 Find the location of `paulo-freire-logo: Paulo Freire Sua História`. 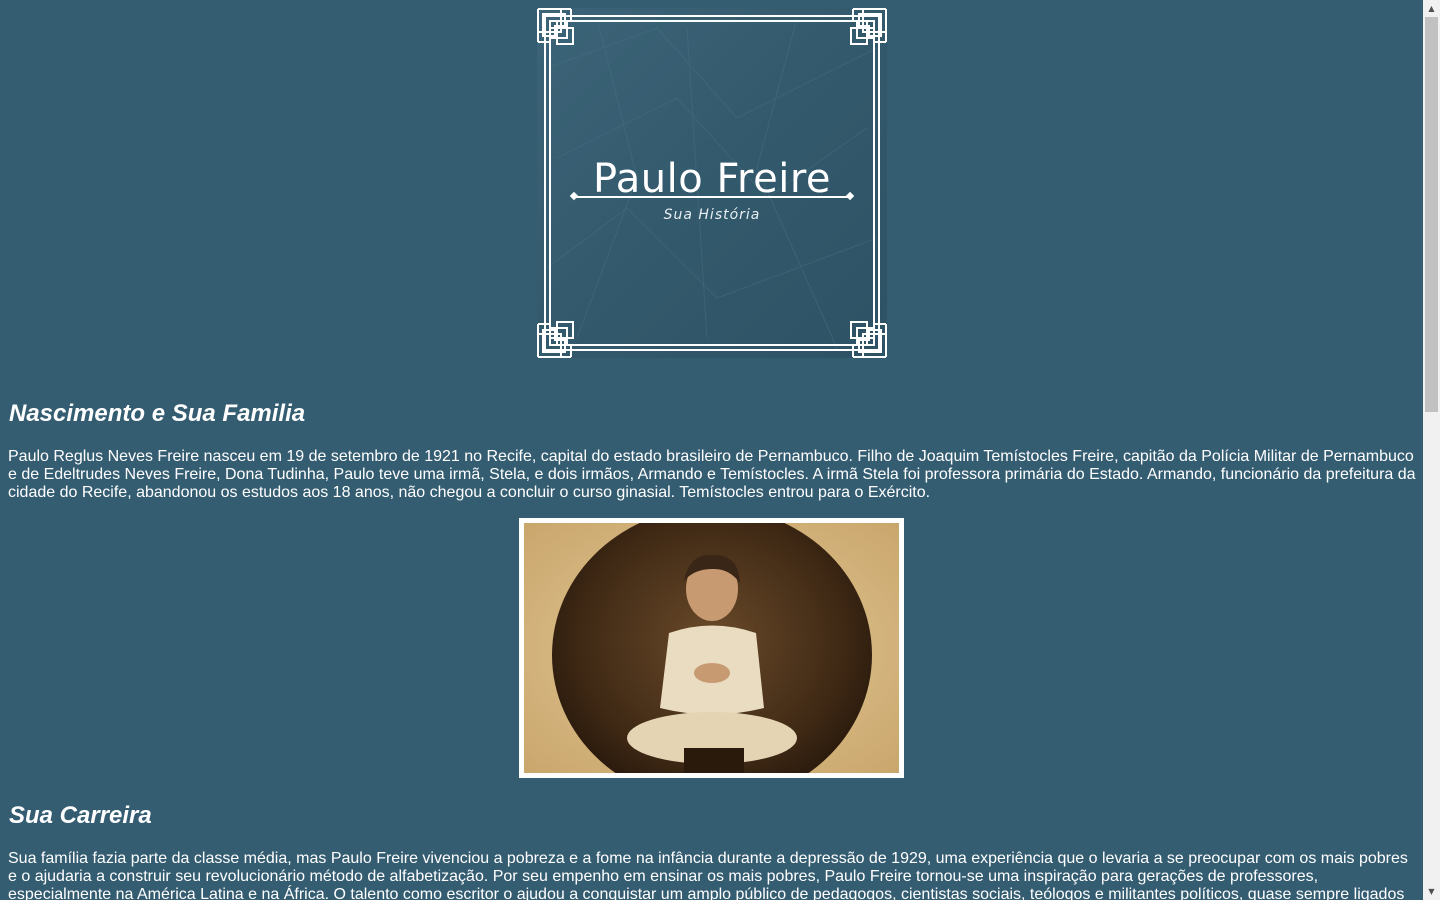

paulo-freire-logo: Paulo Freire Sua História is located at coordinates (712, 183).